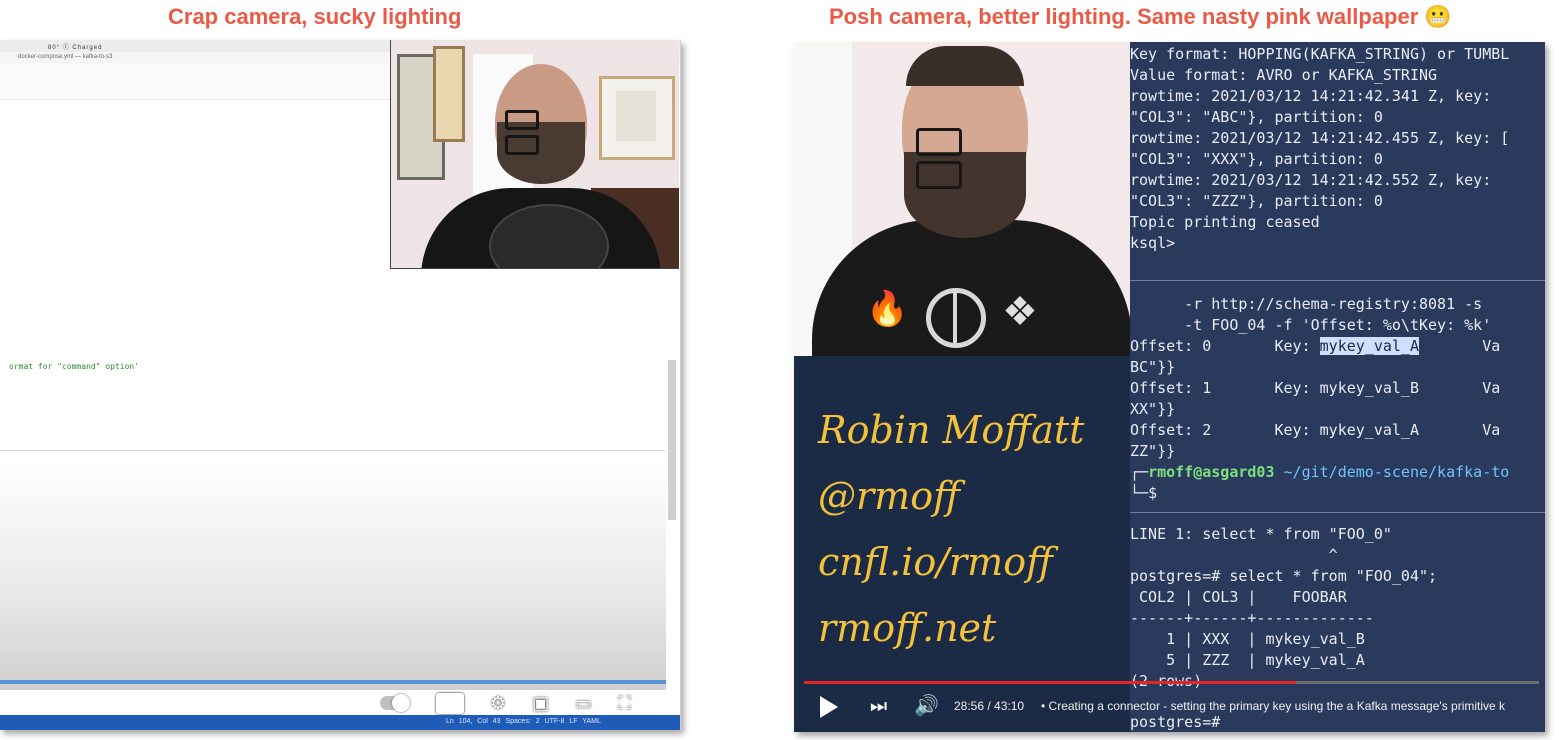  Describe the element at coordinates (624, 703) in the screenshot. I see `fullscreen-icon: ⛶` at that location.